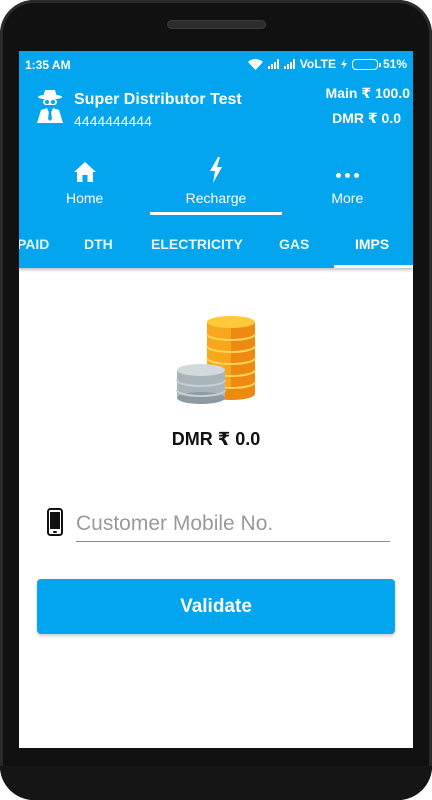 This screenshot has width=432, height=800. What do you see at coordinates (34, 244) in the screenshot?
I see `tab-paid: PAID` at bounding box center [34, 244].